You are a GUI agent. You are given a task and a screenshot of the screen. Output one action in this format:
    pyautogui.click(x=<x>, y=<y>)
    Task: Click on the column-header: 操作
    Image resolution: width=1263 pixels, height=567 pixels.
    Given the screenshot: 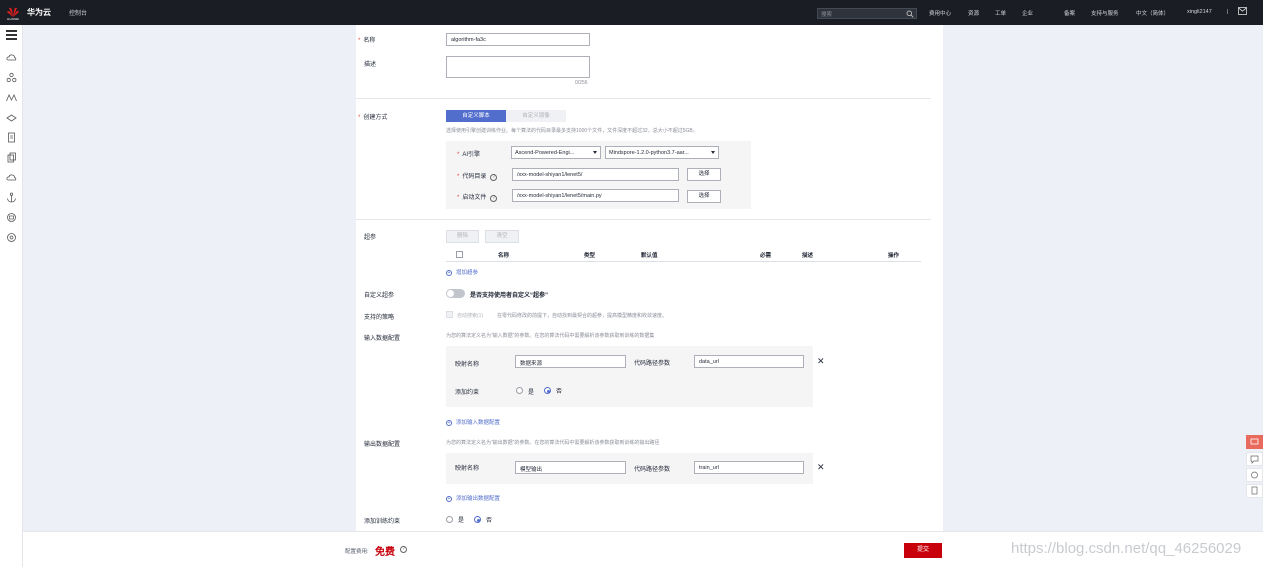 What is the action you would take?
    pyautogui.click(x=894, y=256)
    